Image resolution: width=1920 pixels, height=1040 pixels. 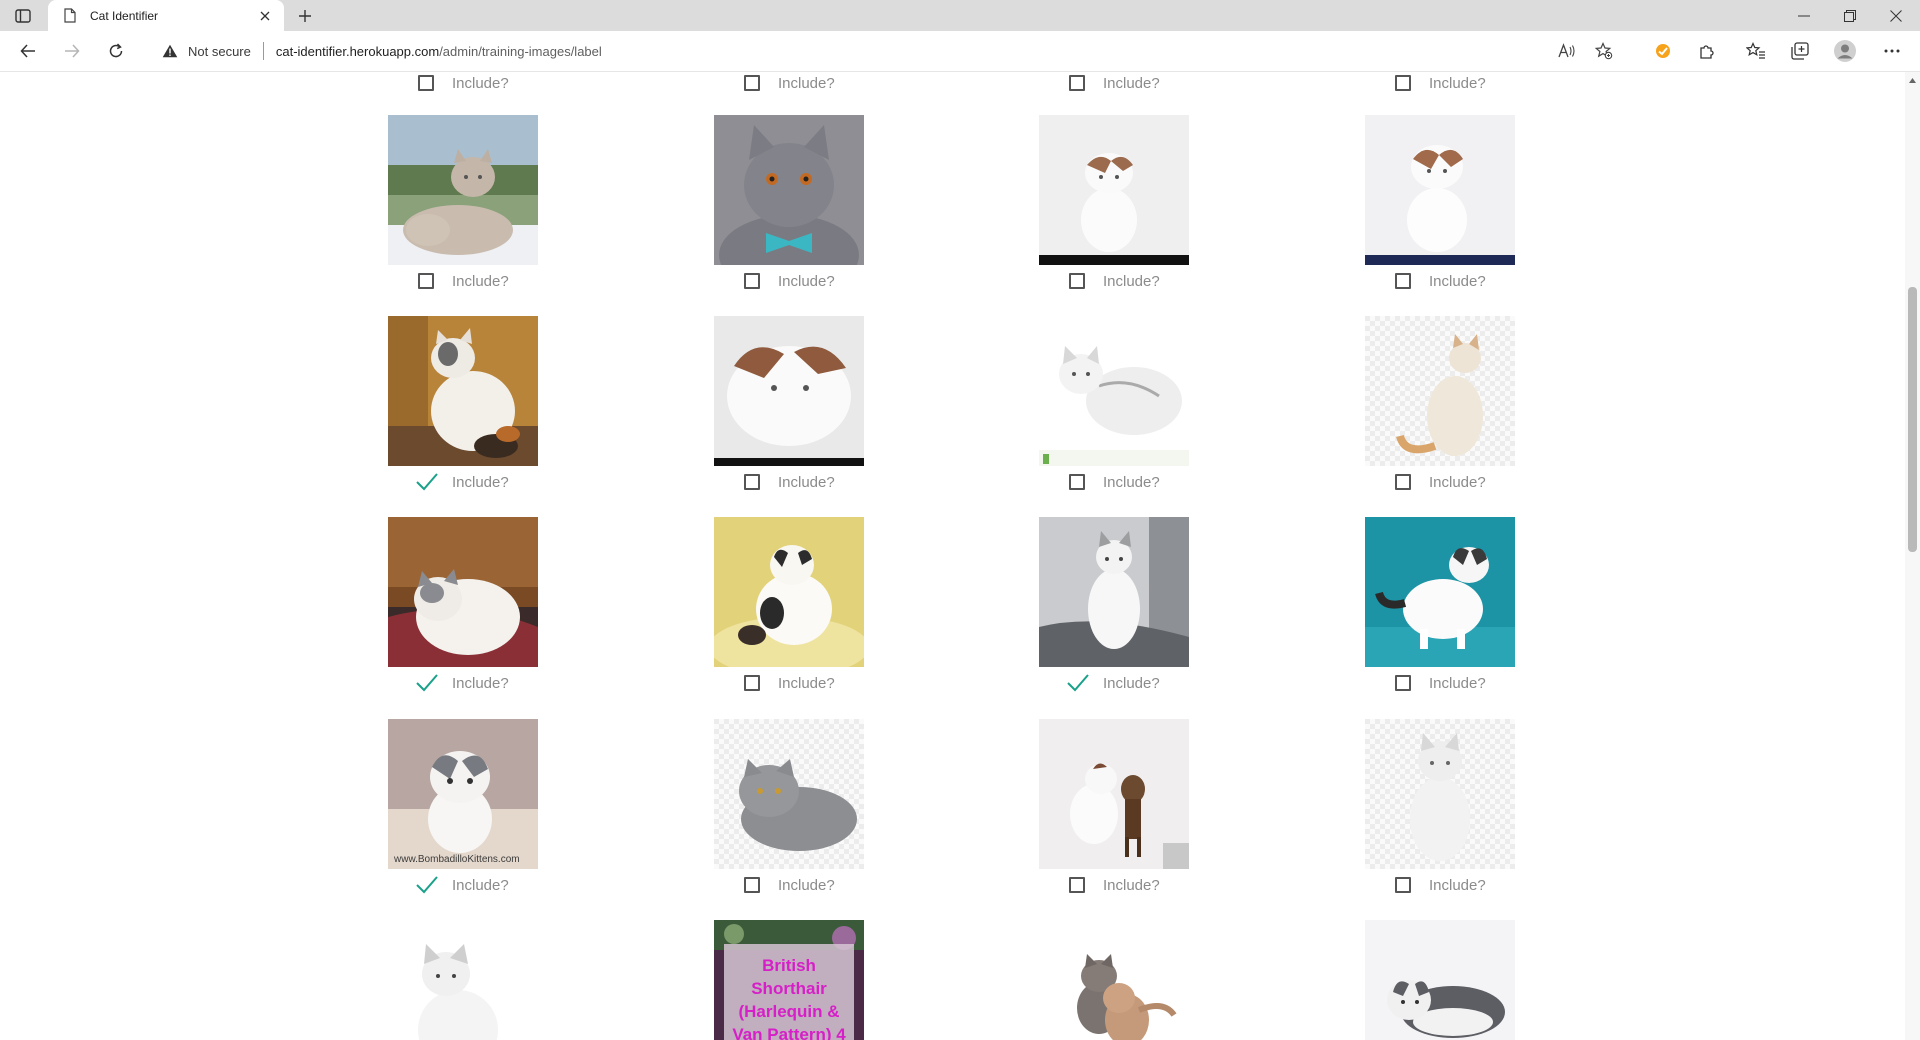 What do you see at coordinates (1663, 51) in the screenshot?
I see `extension-orange-icon` at bounding box center [1663, 51].